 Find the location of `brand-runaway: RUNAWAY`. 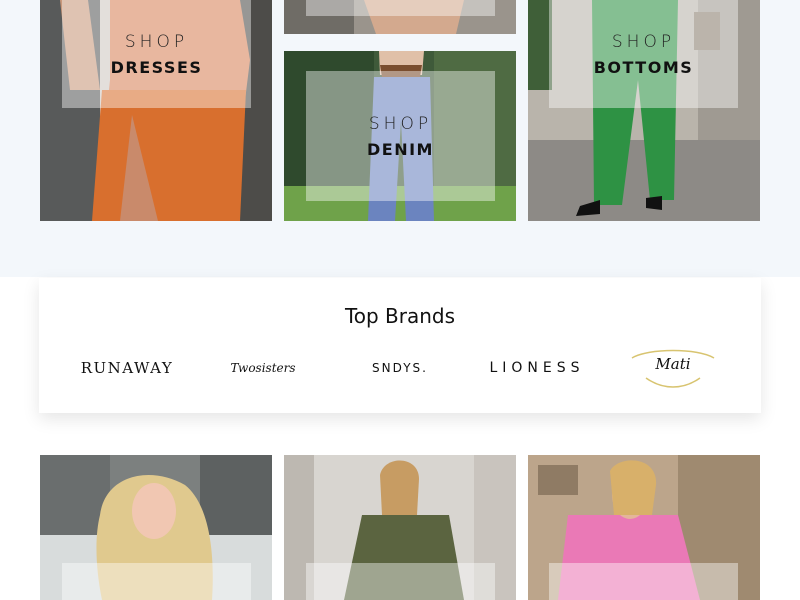

brand-runaway: RUNAWAY is located at coordinates (127, 368).